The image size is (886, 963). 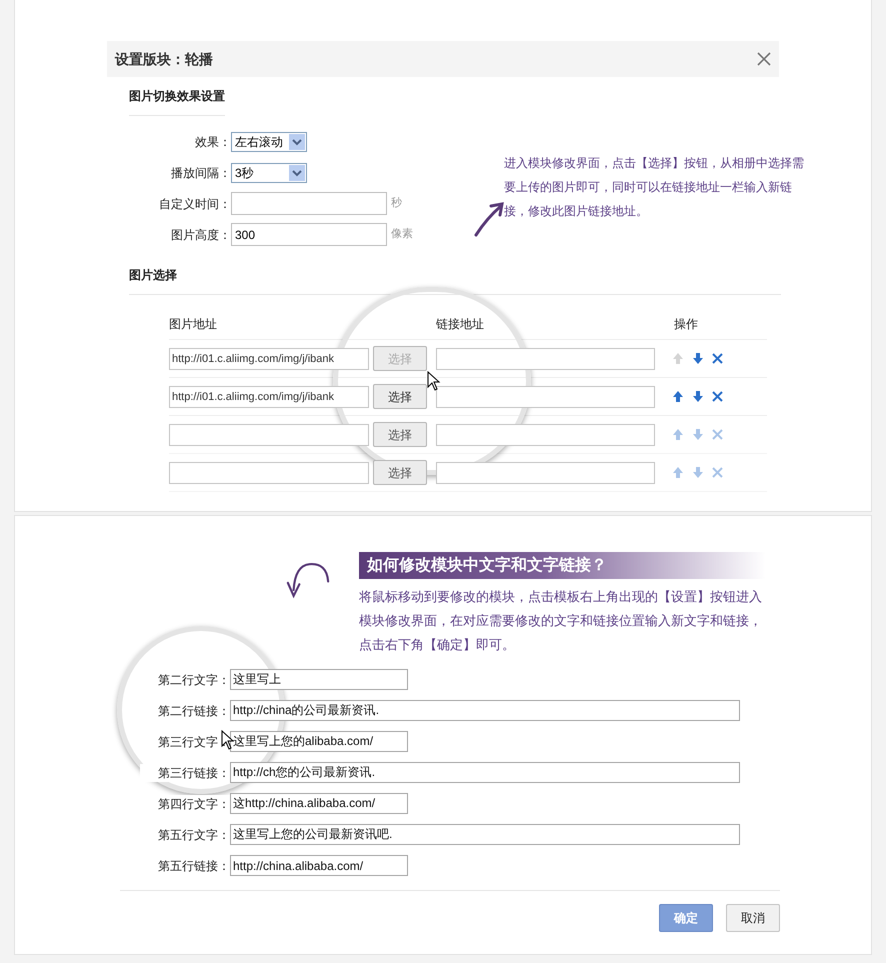 I want to click on text-field: http://china.alibaba.com/, so click(x=319, y=865).